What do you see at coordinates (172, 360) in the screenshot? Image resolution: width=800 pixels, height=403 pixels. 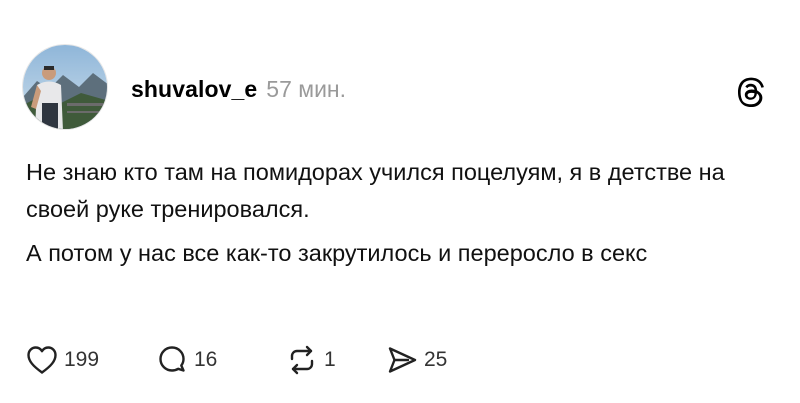 I see `comment-icon` at bounding box center [172, 360].